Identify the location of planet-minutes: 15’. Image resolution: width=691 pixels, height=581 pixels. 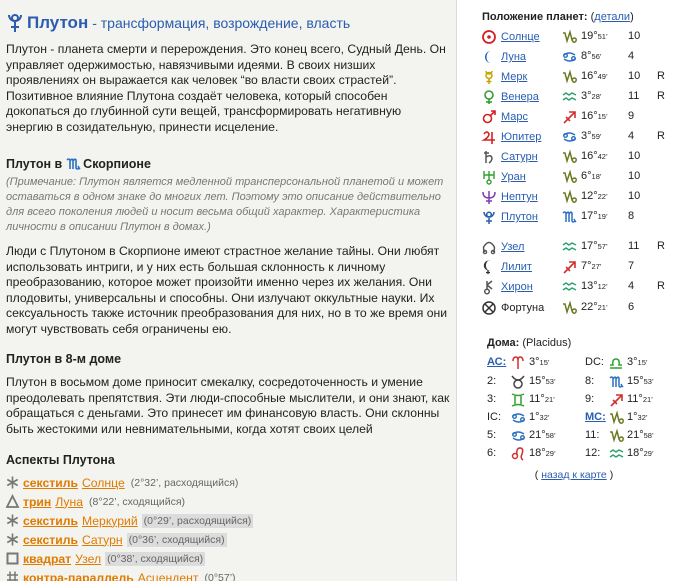
(602, 116).